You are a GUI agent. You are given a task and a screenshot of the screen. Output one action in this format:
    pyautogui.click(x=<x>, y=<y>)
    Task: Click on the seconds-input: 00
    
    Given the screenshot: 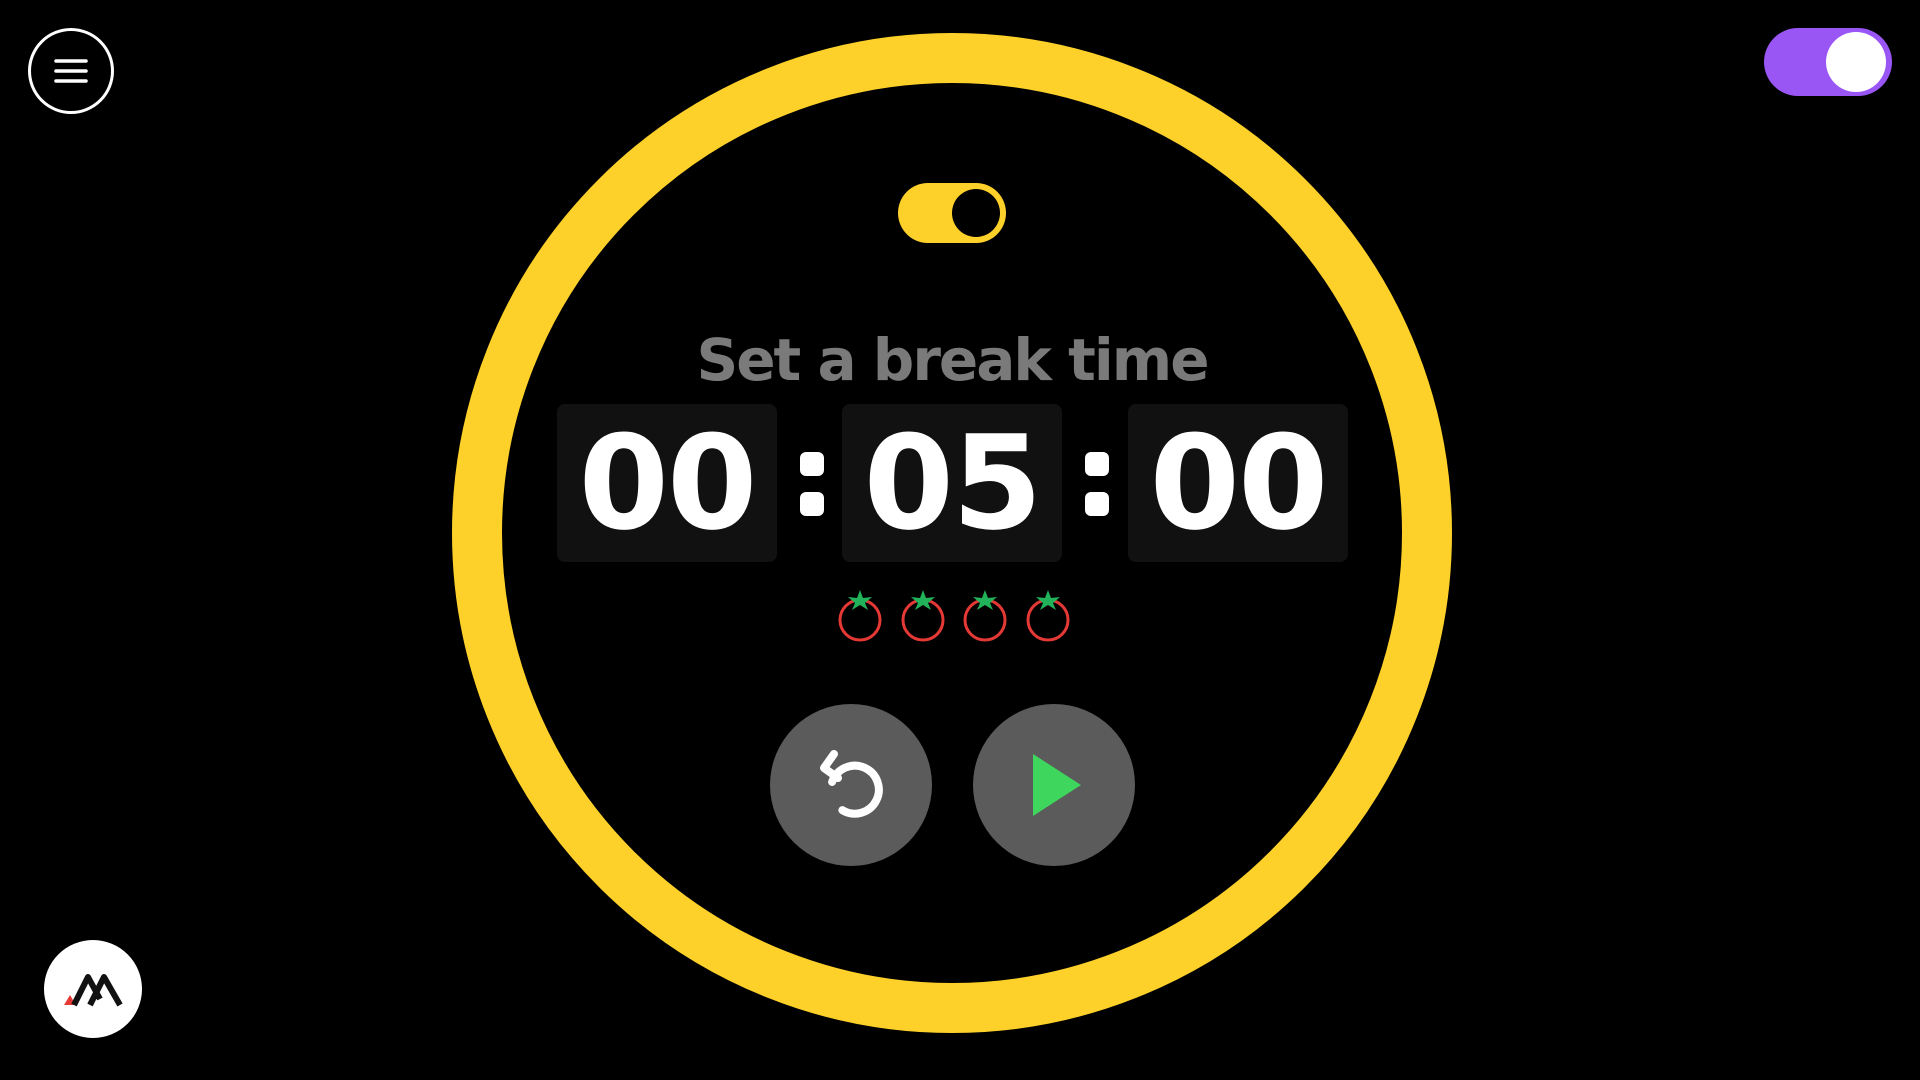 What is the action you would take?
    pyautogui.click(x=1238, y=483)
    